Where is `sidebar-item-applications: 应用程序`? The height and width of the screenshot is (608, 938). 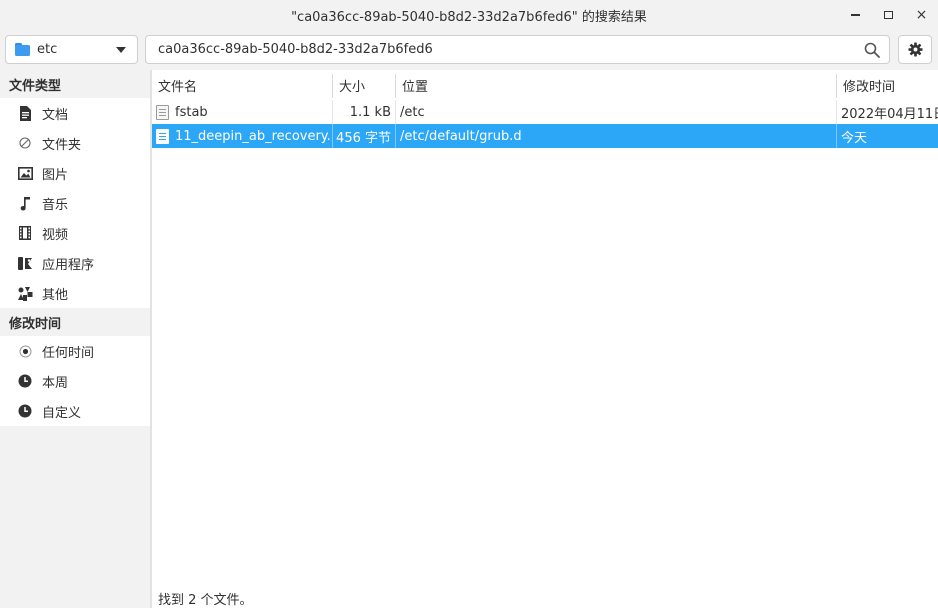
sidebar-item-applications: 应用程序 is located at coordinates (75, 263).